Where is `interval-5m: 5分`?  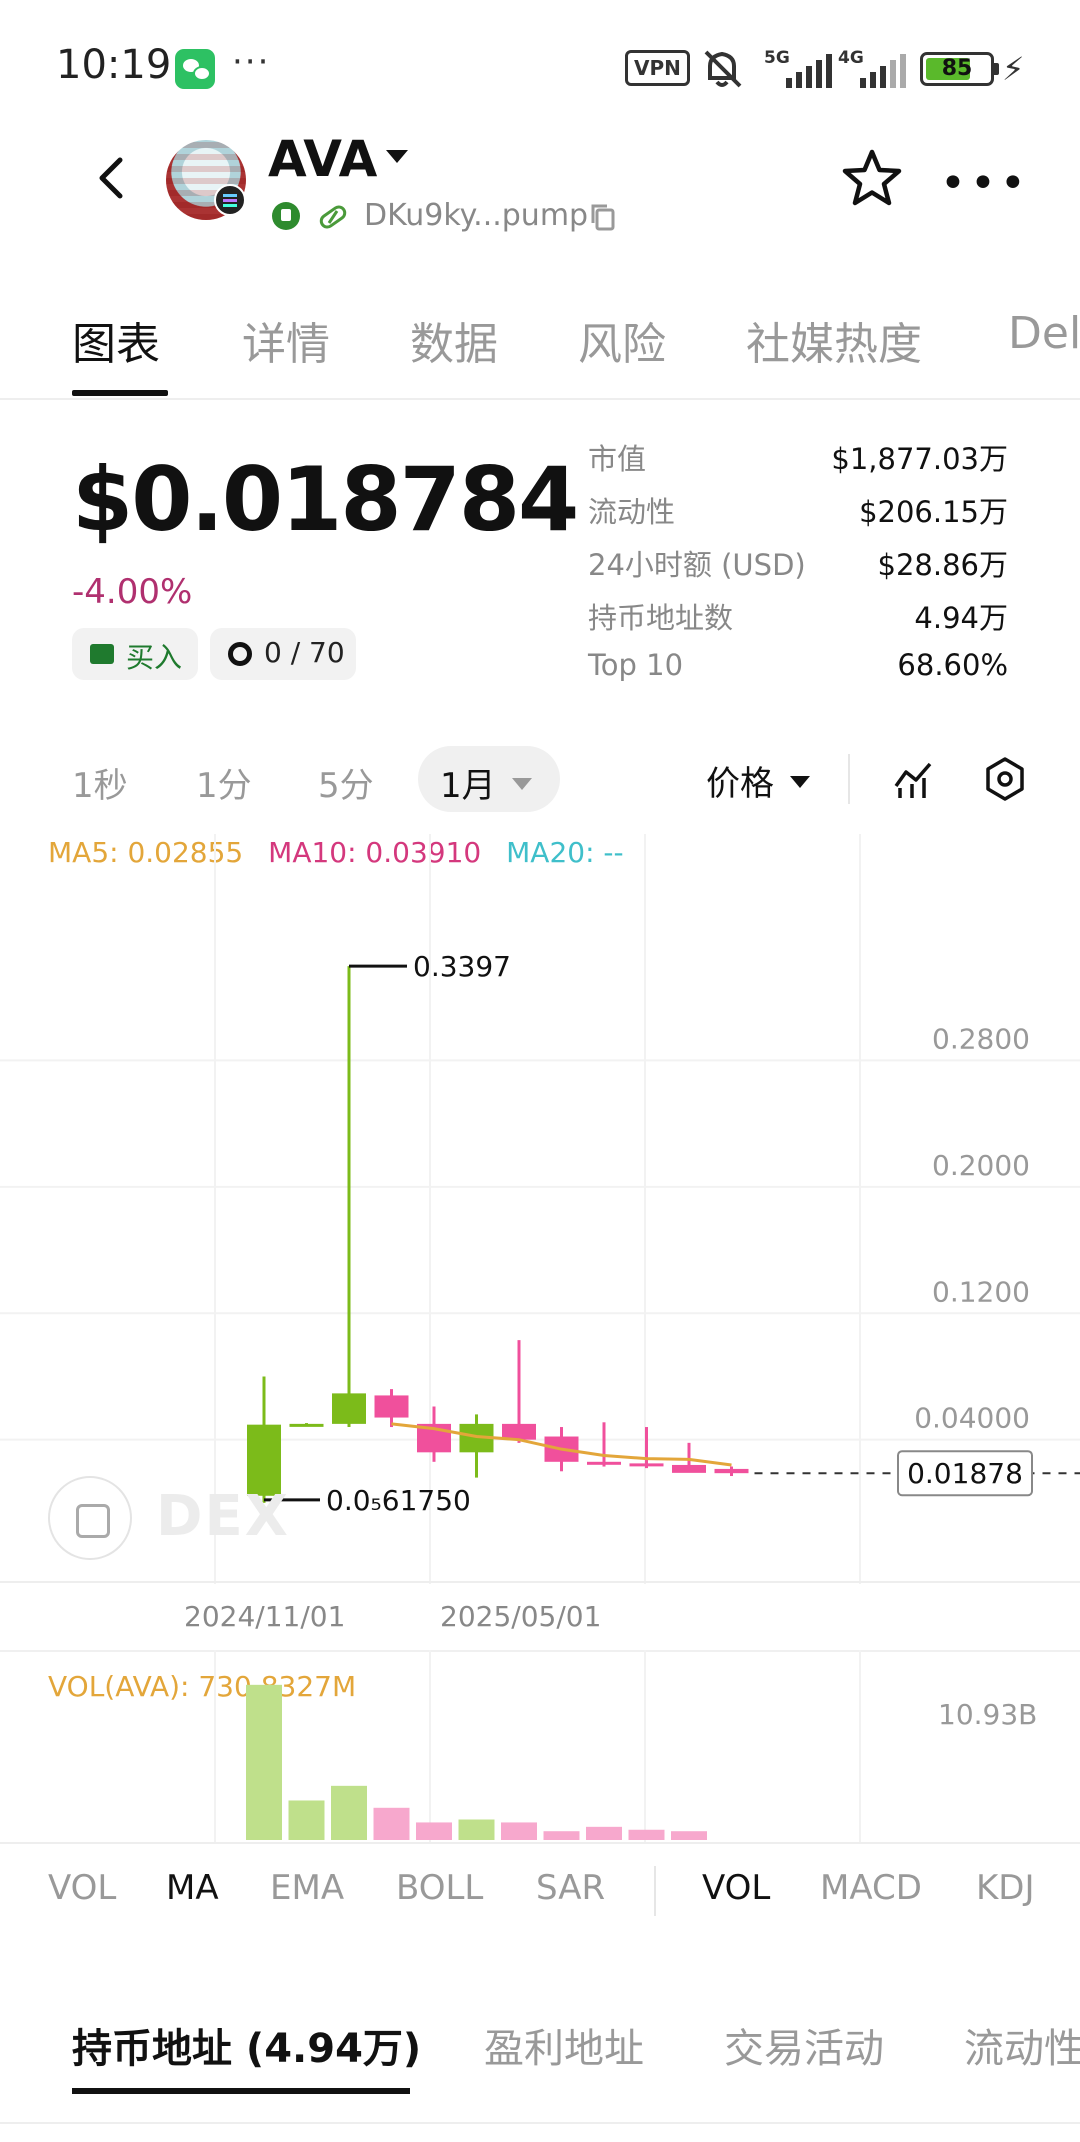 interval-5m: 5分 is located at coordinates (346, 782).